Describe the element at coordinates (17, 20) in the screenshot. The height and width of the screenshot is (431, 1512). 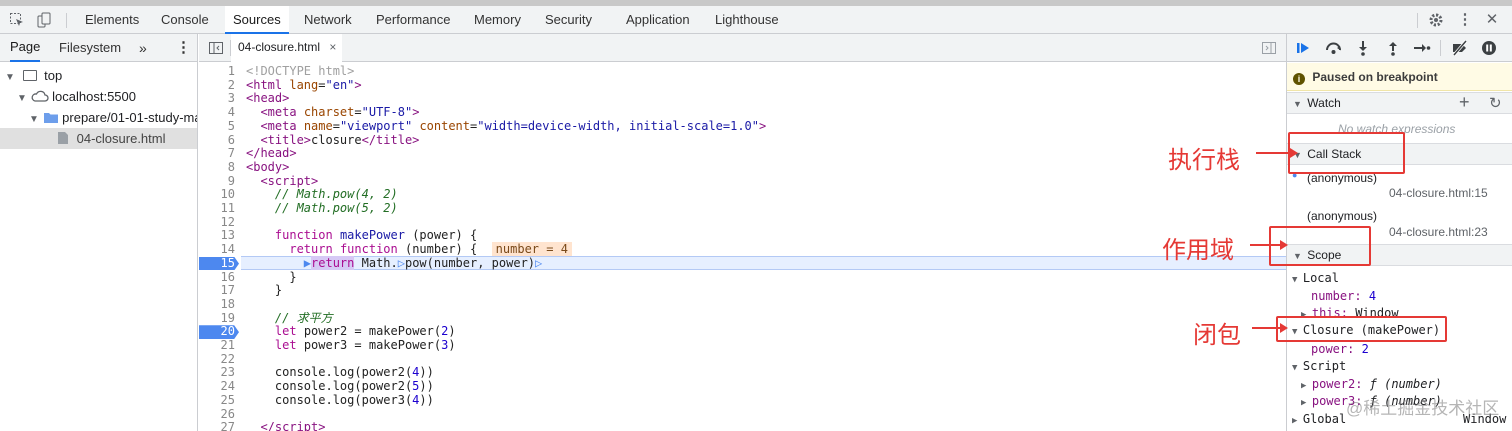
I see `inspect-element-icon` at that location.